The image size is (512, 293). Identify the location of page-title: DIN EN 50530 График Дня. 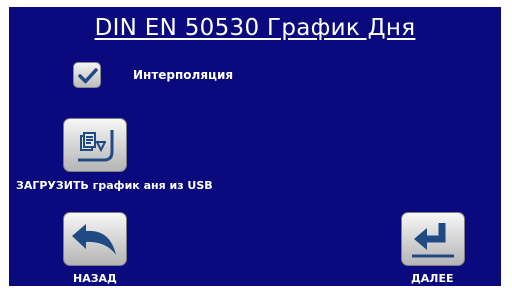
(255, 28).